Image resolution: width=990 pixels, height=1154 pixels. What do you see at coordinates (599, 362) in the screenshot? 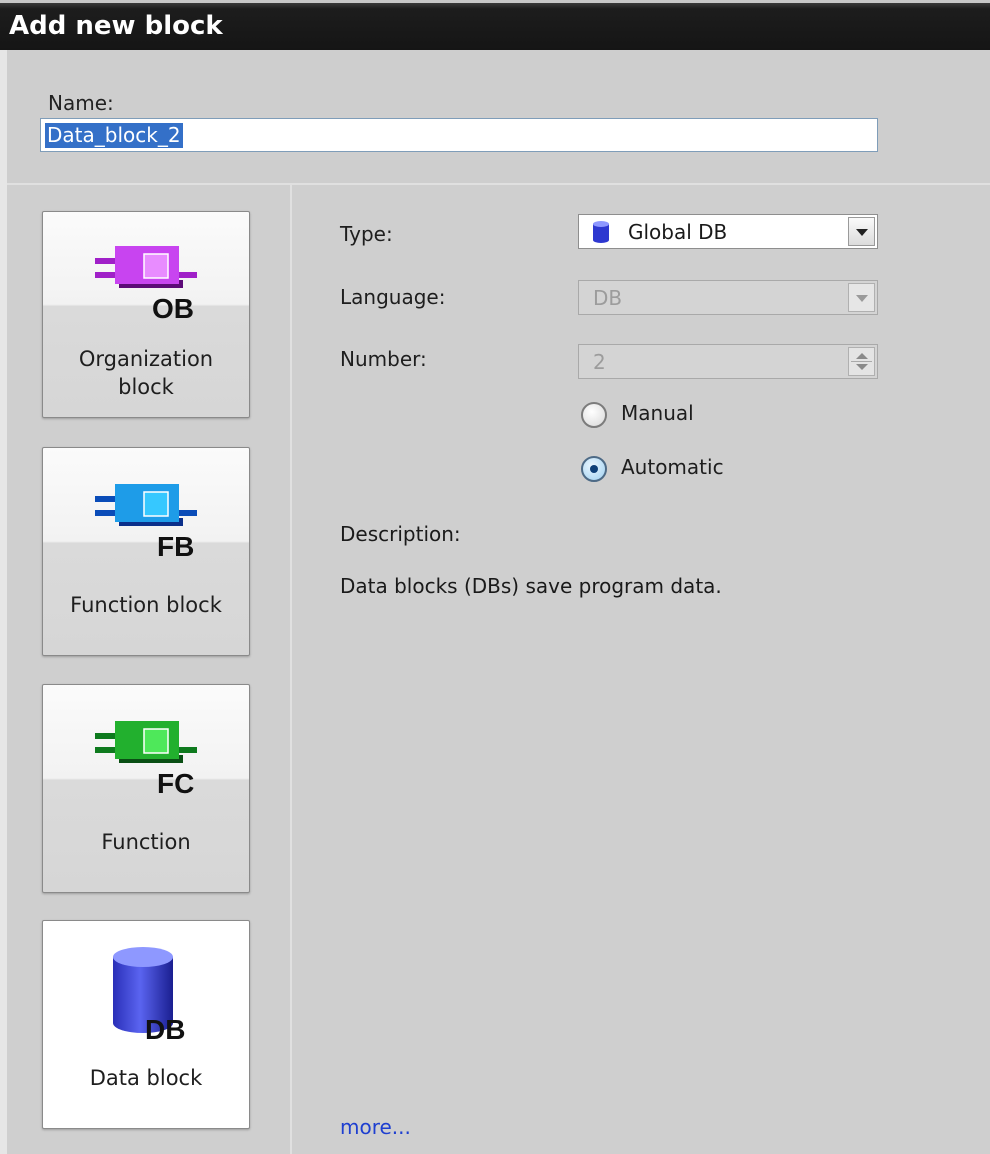
I see `number-value: 2` at bounding box center [599, 362].